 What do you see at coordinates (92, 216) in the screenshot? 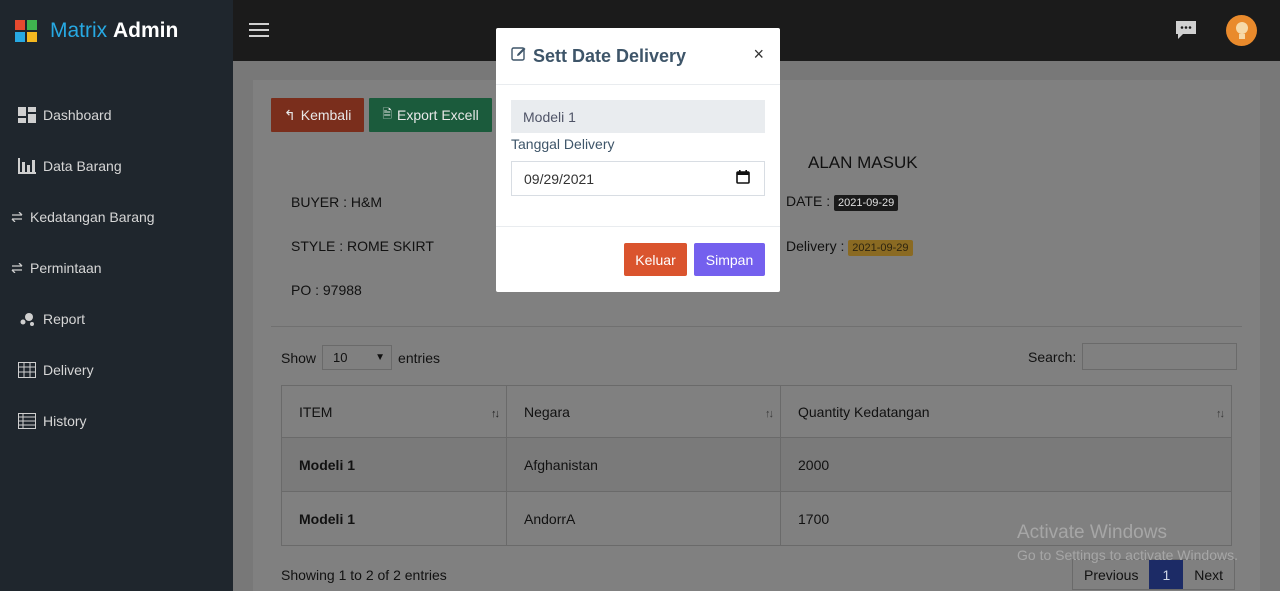
I see `sidebar-item-label: Kedatangan Barang` at bounding box center [92, 216].